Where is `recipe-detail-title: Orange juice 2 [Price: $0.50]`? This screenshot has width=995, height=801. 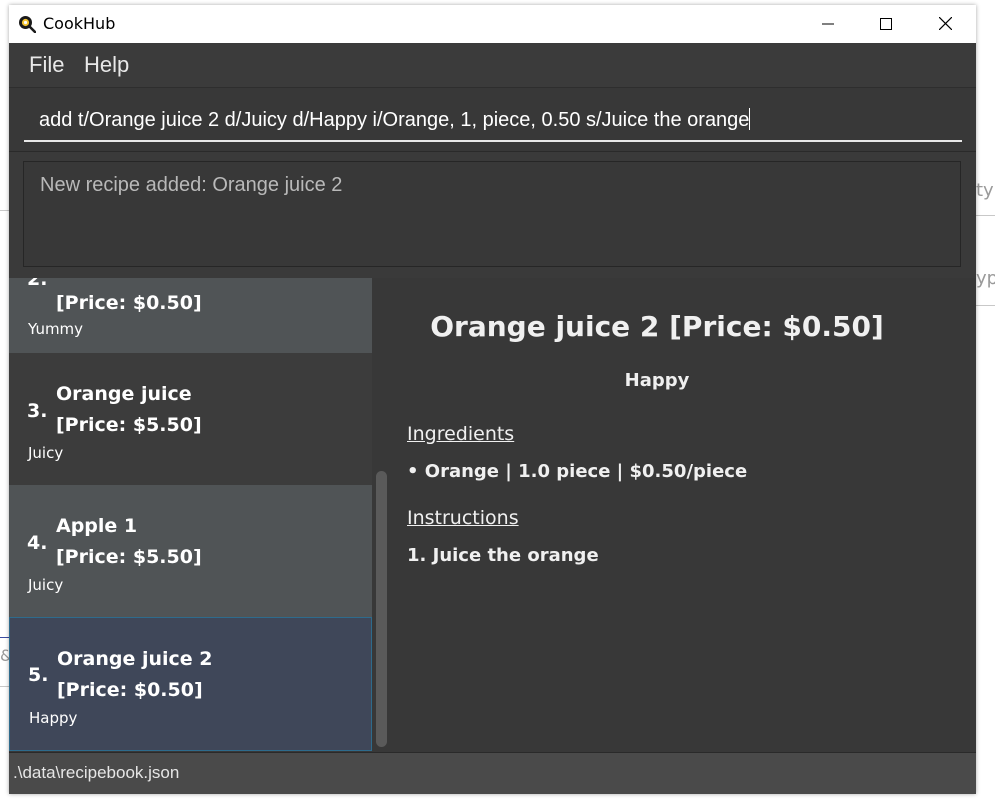 recipe-detail-title: Orange juice 2 [Price: $0.50] is located at coordinates (657, 326).